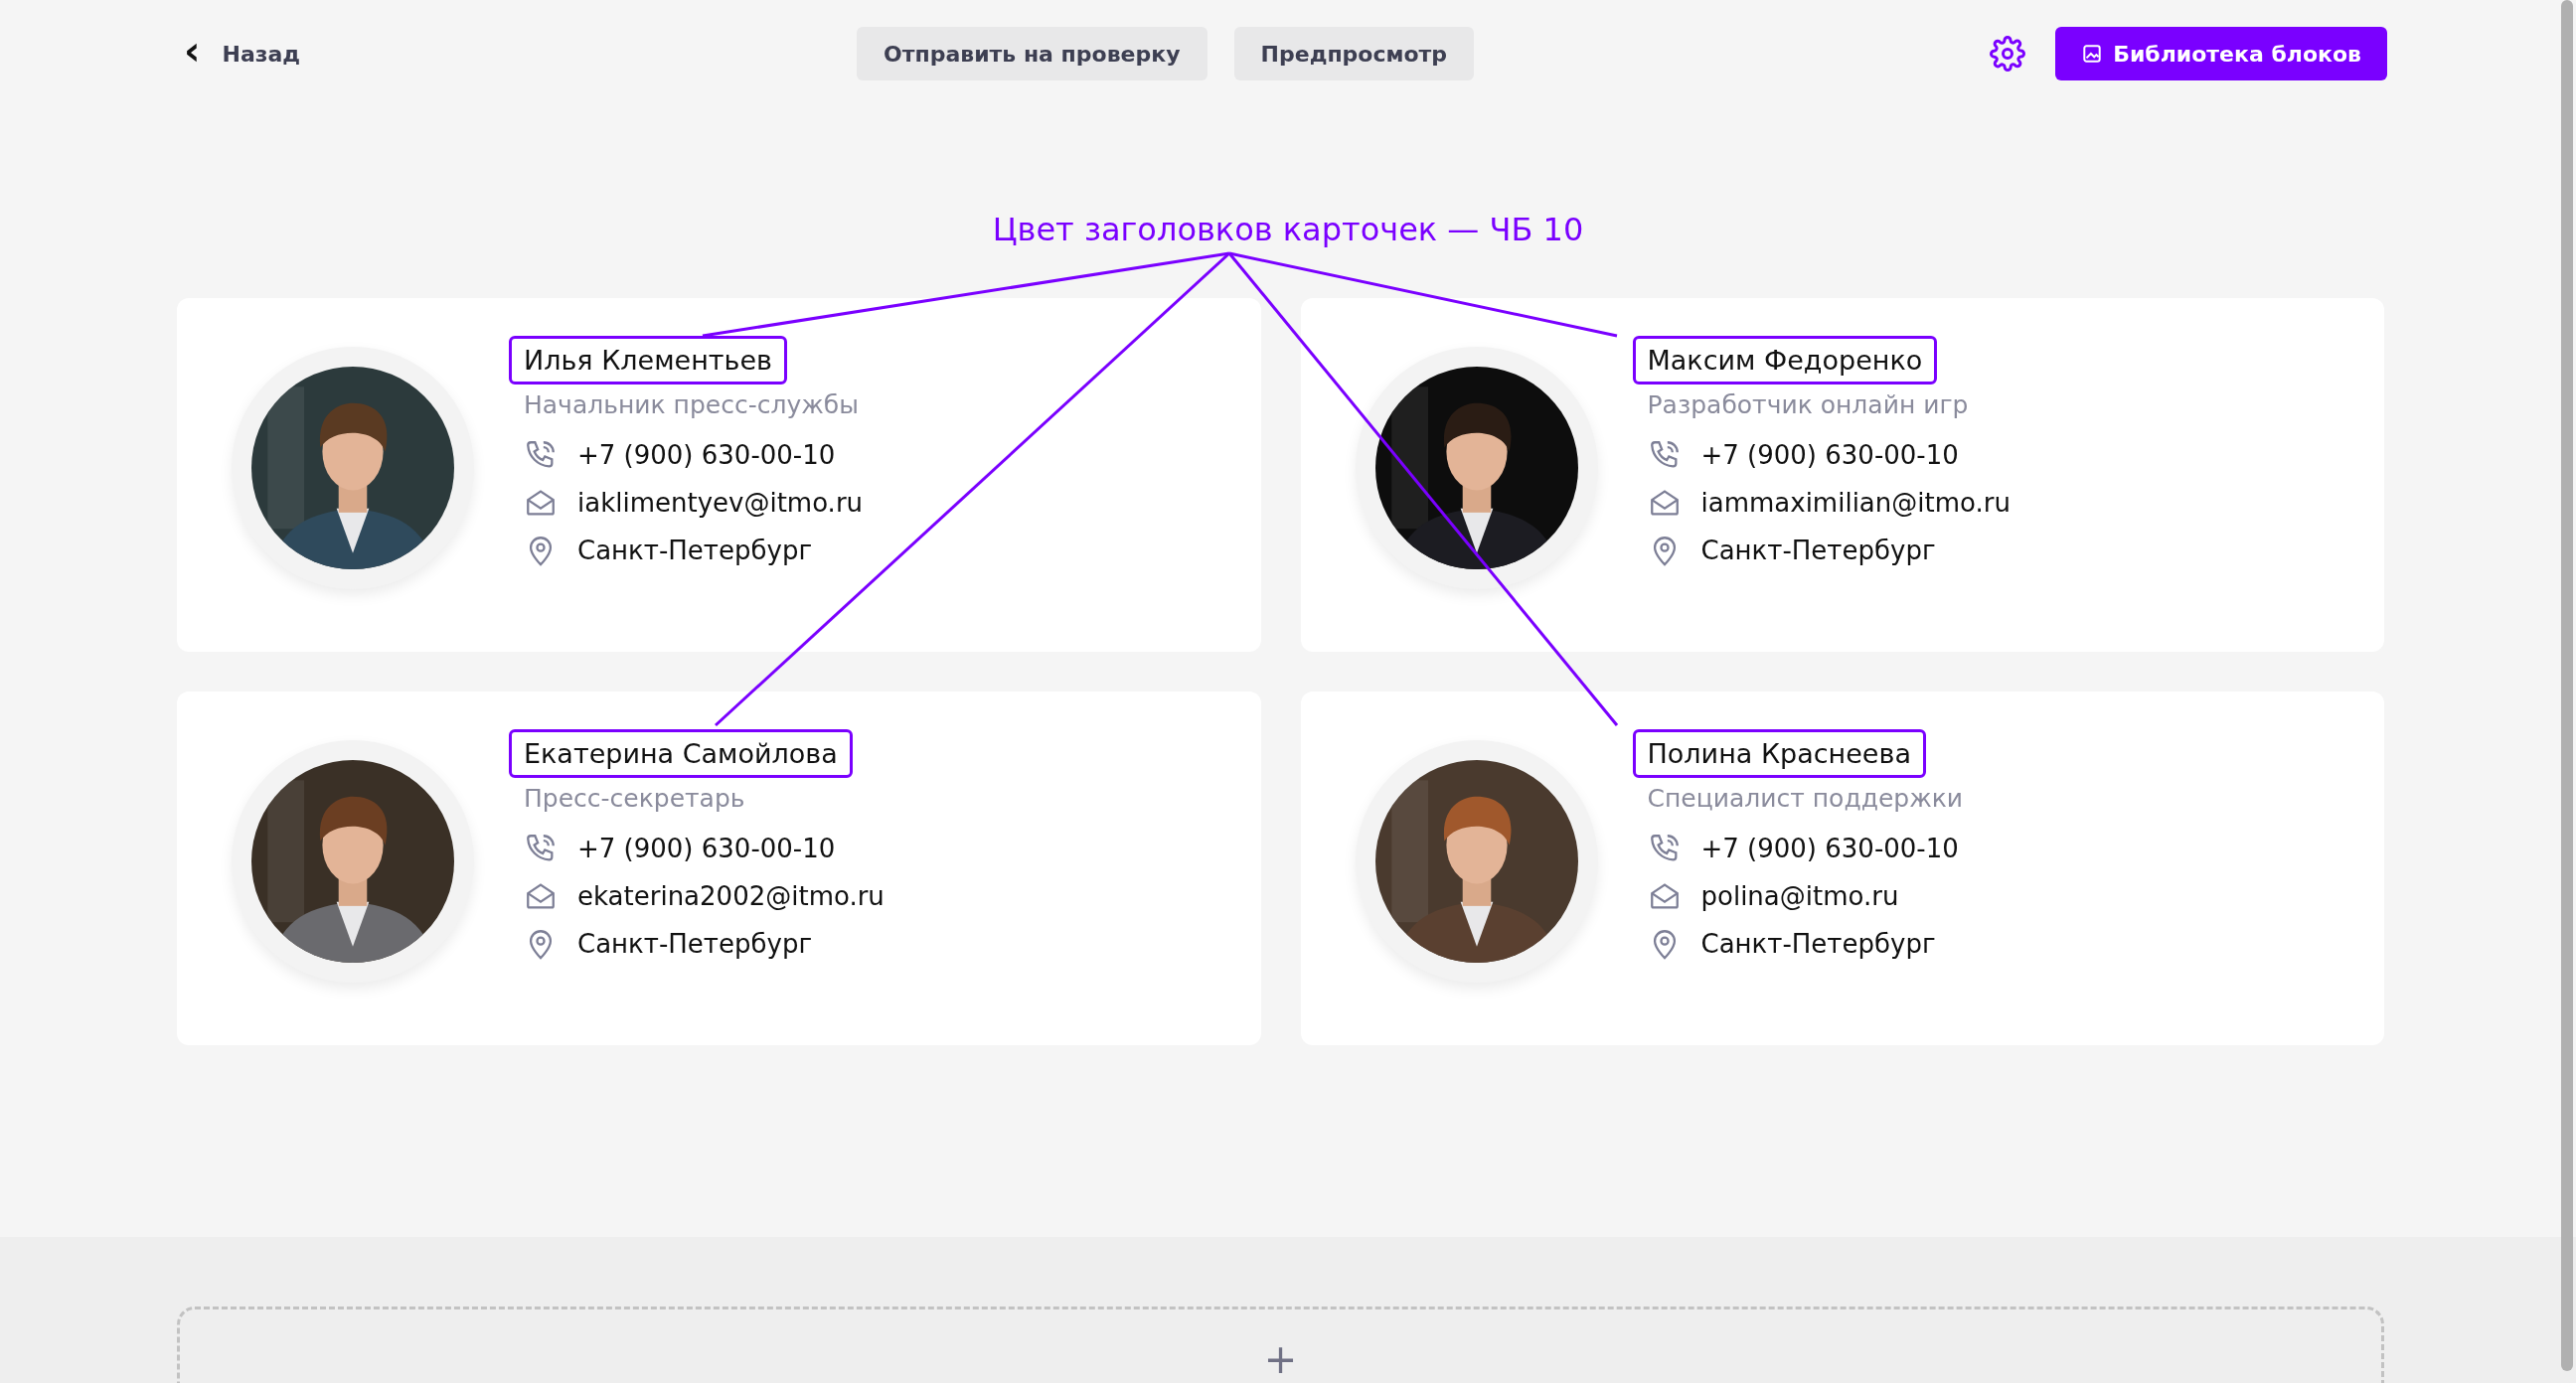  What do you see at coordinates (1032, 53) in the screenshot?
I see `toolbar-button: Отправить на проверку` at bounding box center [1032, 53].